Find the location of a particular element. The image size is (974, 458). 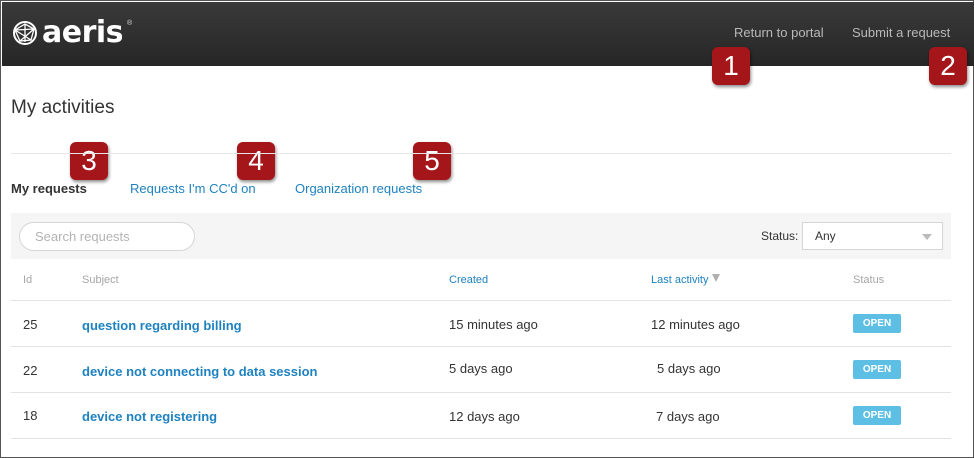

tab-my-requests: My requests is located at coordinates (49, 188).